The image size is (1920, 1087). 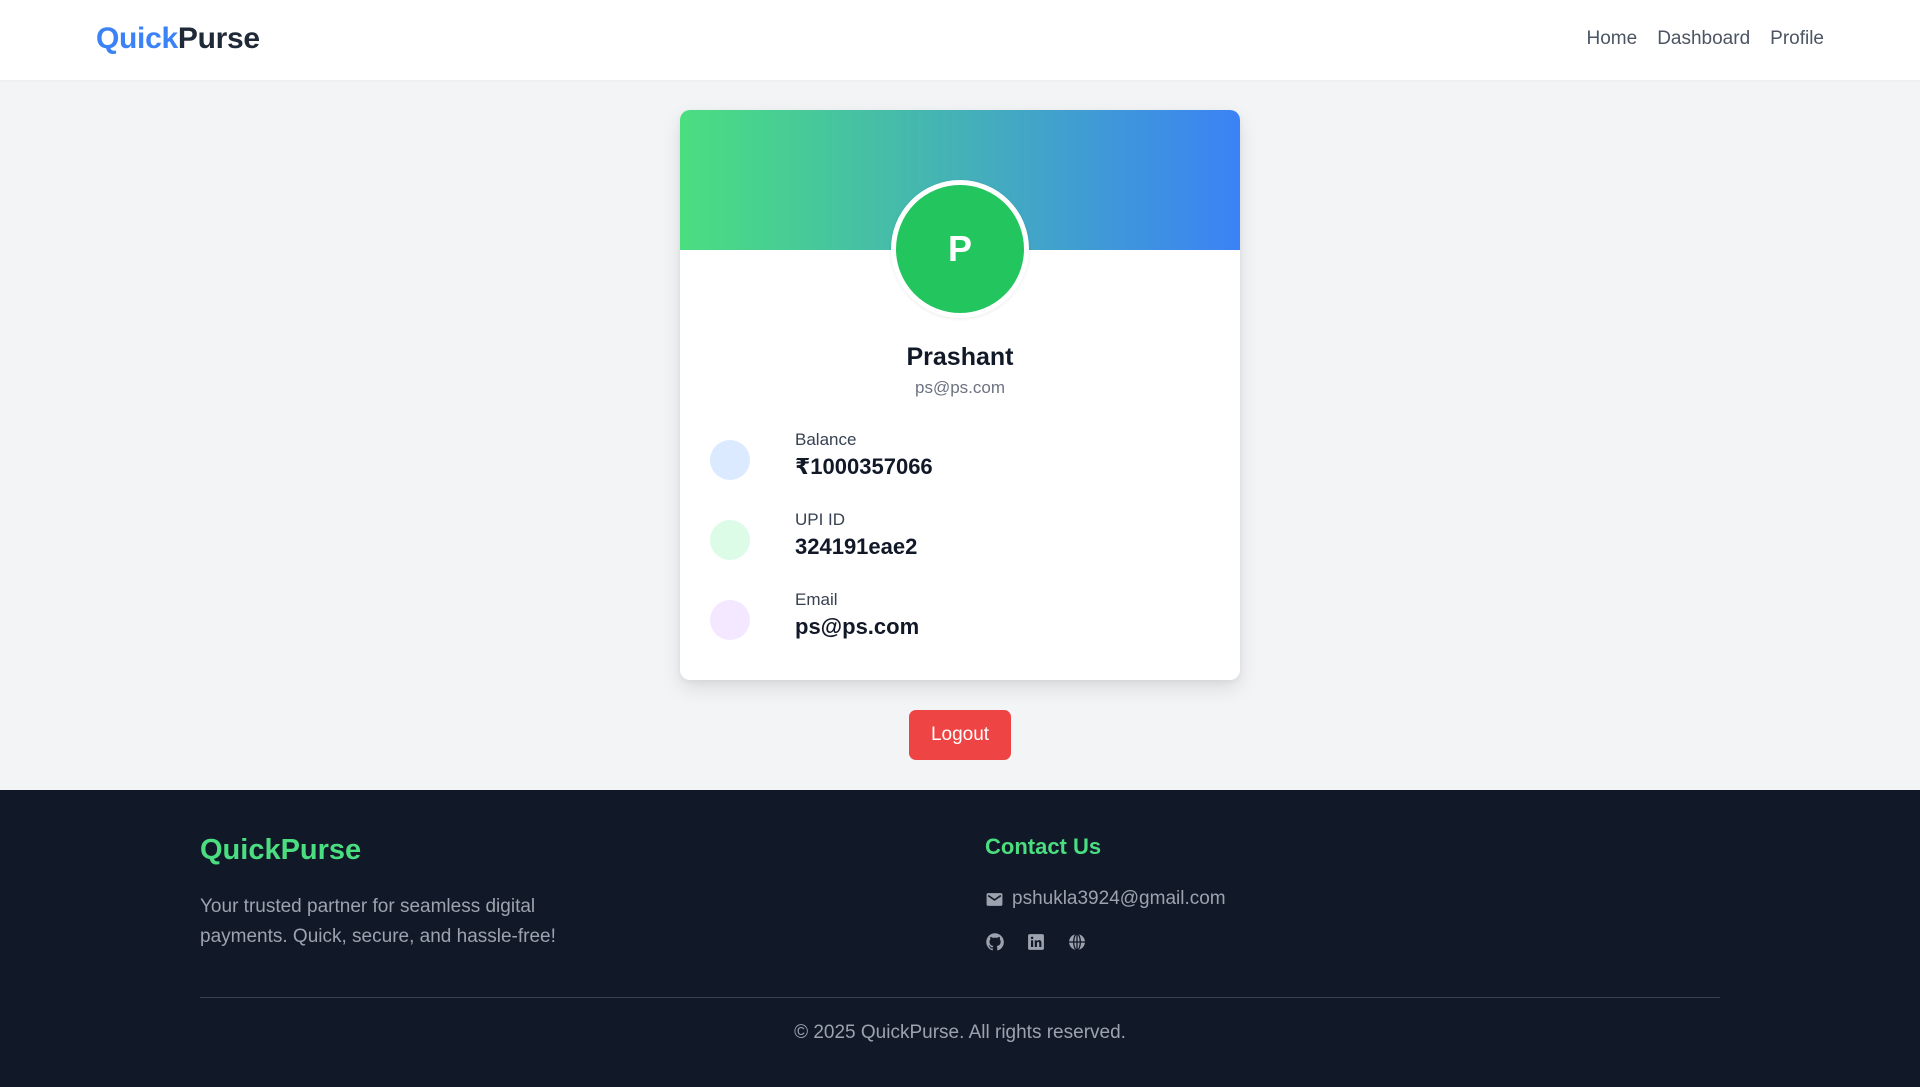 I want to click on email-row: Email ps@ps.com, so click(x=960, y=620).